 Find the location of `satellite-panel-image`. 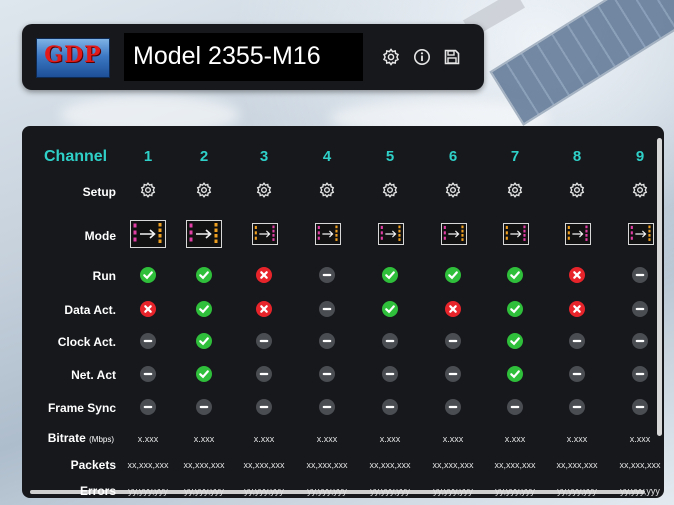

satellite-panel-image is located at coordinates (581, 63).